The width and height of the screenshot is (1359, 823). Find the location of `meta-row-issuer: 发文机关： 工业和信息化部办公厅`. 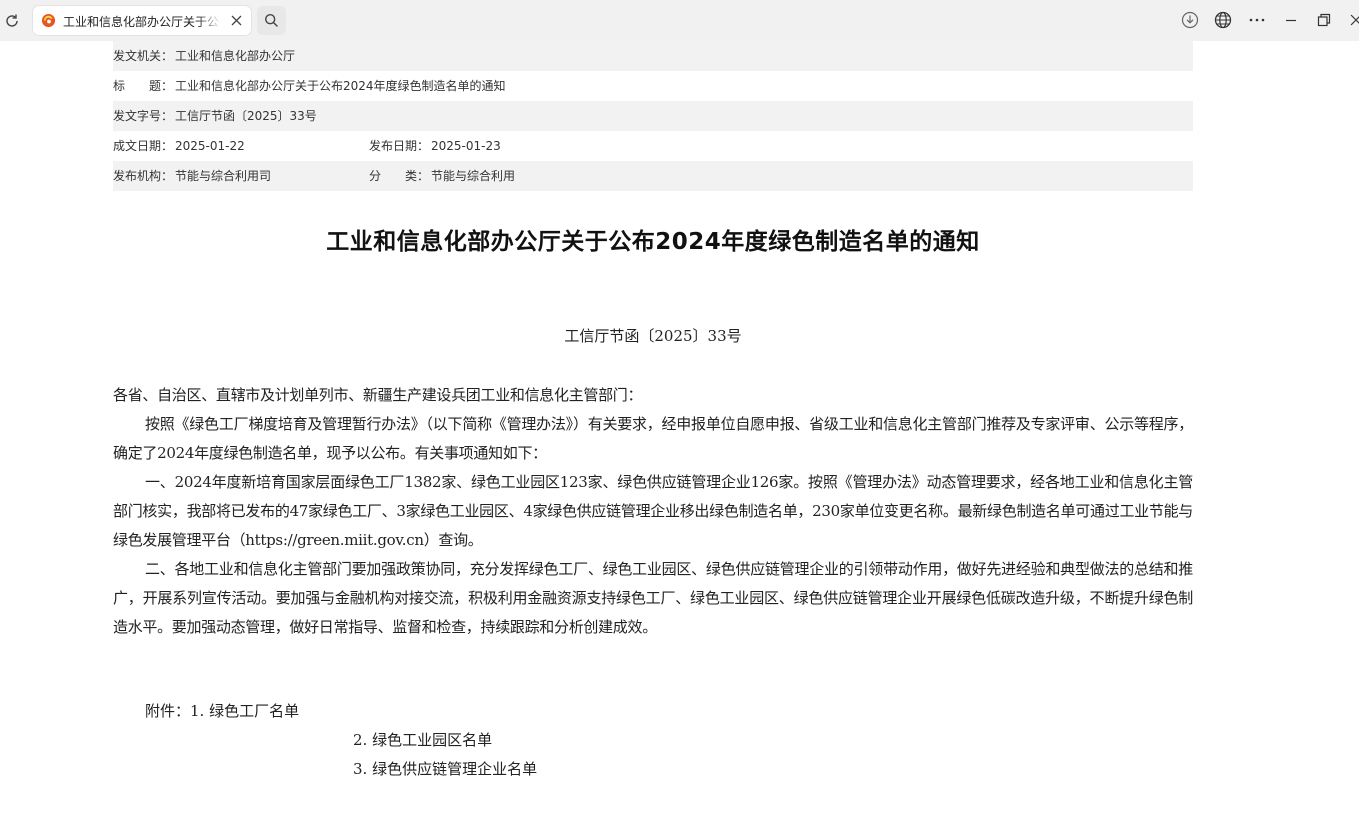

meta-row-issuer: 发文机关： 工业和信息化部办公厅 is located at coordinates (653, 56).